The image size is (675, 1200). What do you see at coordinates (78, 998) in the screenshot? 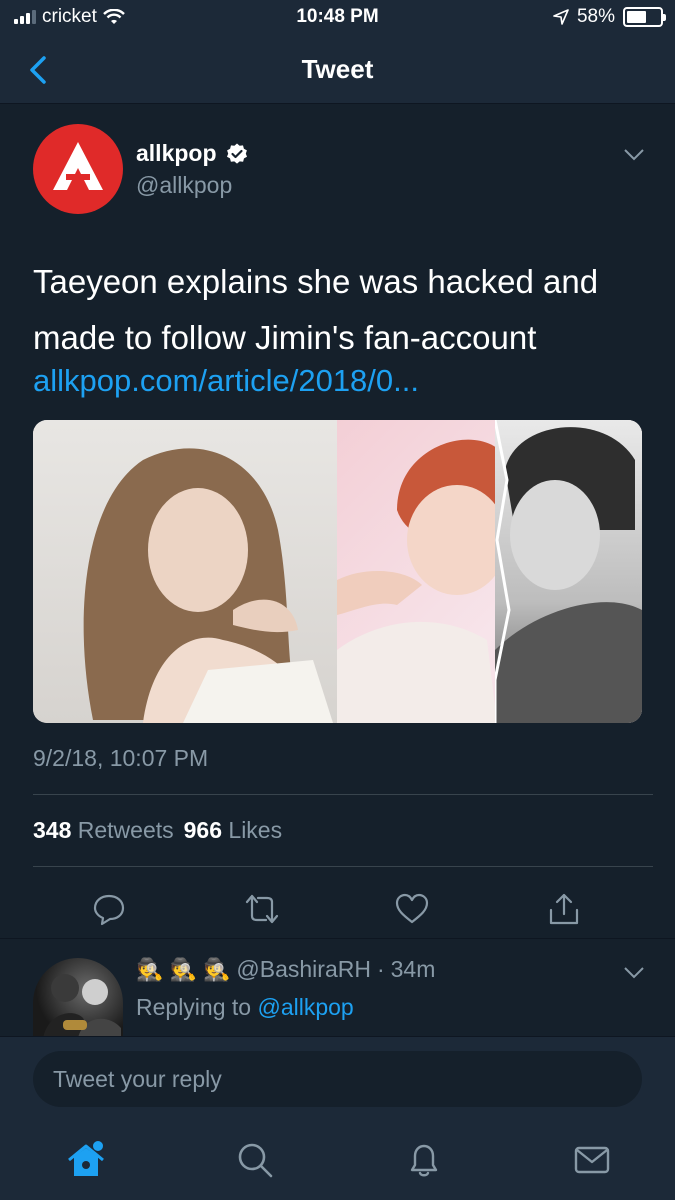
I see `reply-avatar` at bounding box center [78, 998].